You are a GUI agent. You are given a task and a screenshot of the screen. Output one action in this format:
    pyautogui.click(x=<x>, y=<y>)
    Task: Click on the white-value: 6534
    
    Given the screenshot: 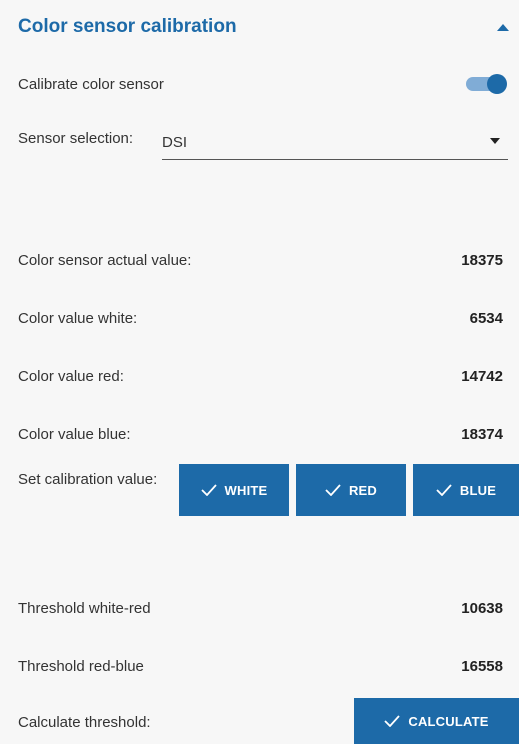 What is the action you would take?
    pyautogui.click(x=486, y=318)
    